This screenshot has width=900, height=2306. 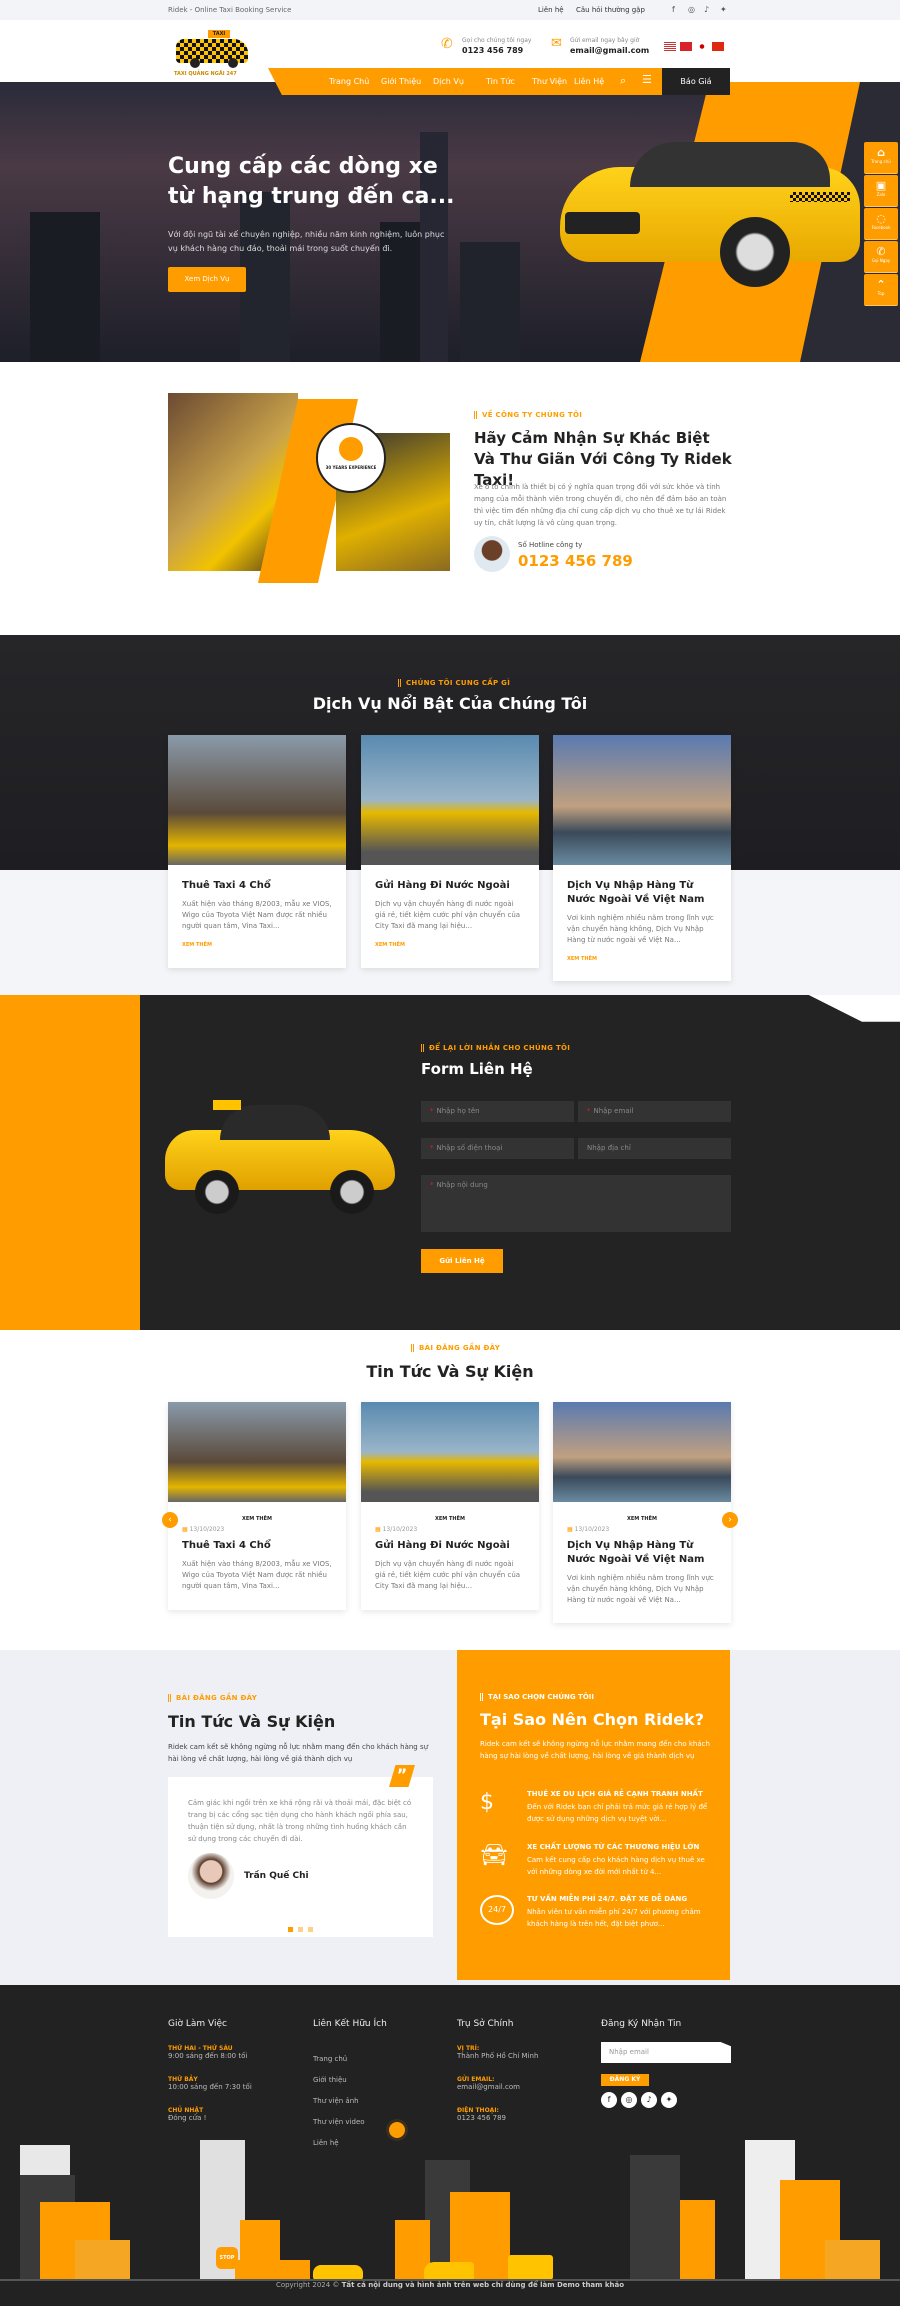 I want to click on calendar-icon: ▦, so click(x=185, y=1529).